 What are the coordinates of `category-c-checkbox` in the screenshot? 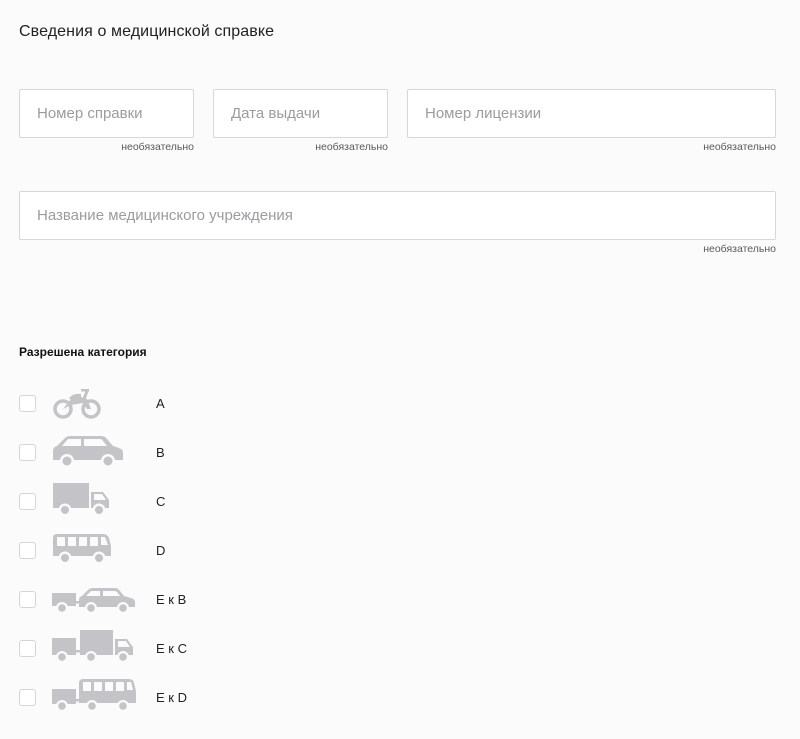 It's located at (27, 501).